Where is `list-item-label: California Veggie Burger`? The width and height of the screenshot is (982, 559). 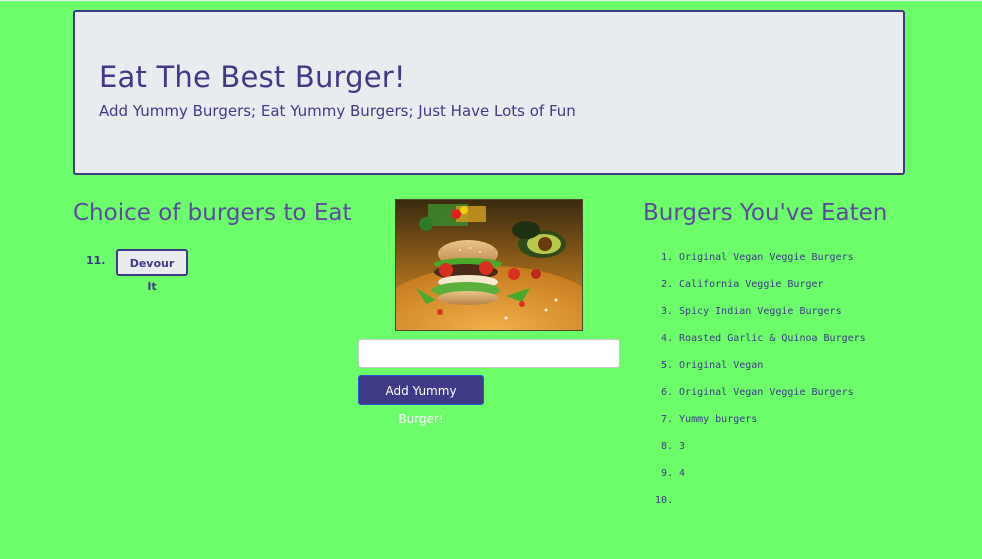
list-item-label: California Veggie Burger is located at coordinates (751, 284).